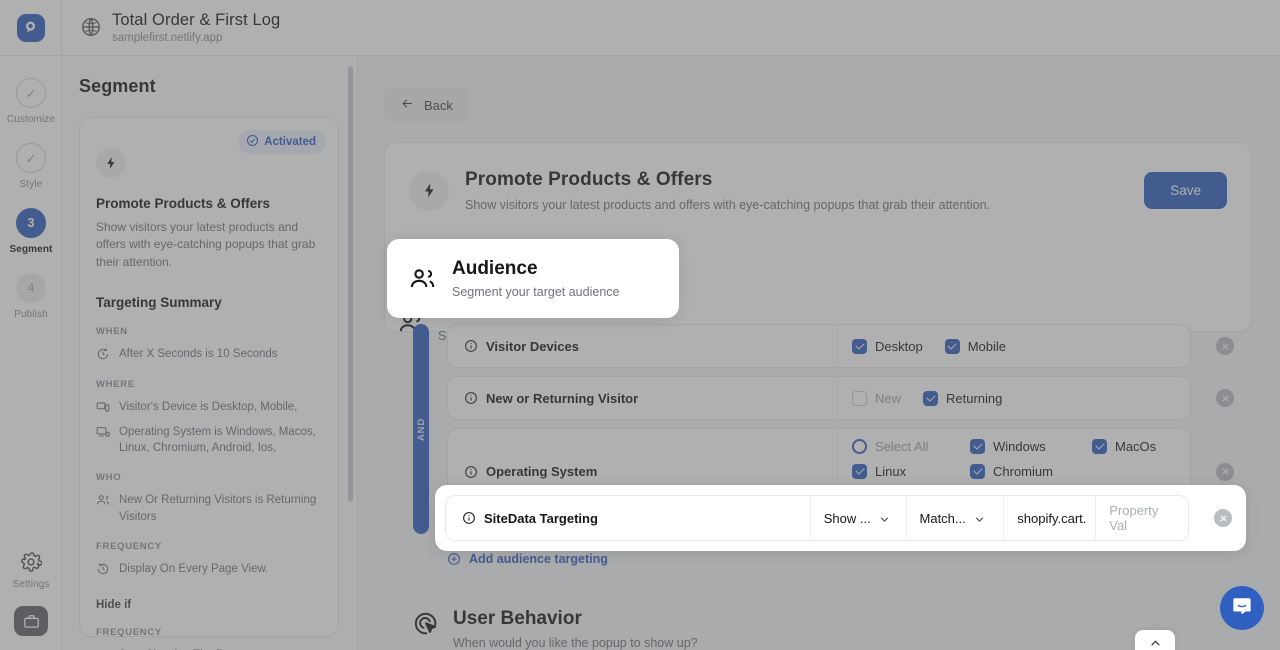 The width and height of the screenshot is (1280, 650). Describe the element at coordinates (31, 593) in the screenshot. I see `rail-bottom: Settings` at that location.